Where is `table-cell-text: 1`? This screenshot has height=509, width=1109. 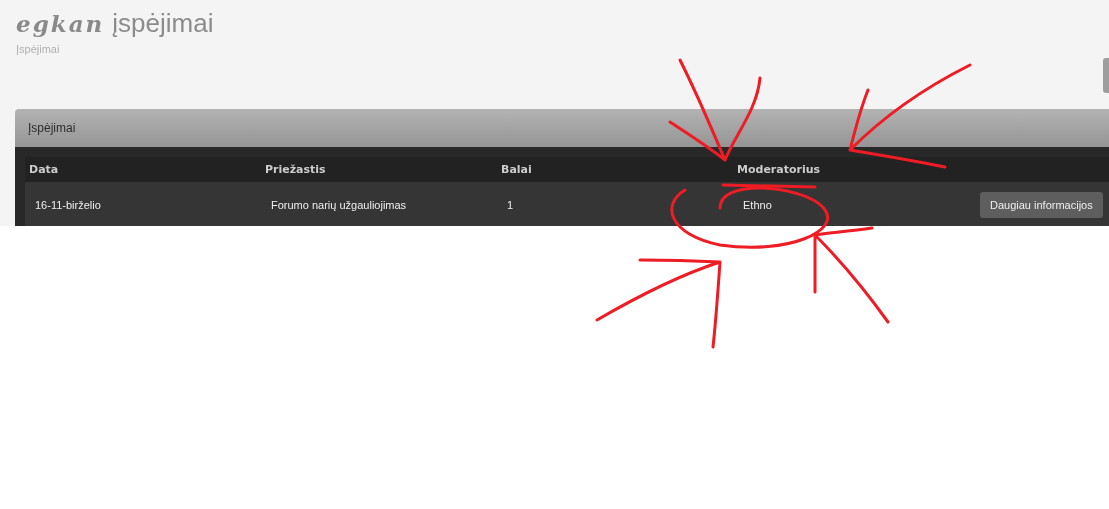
table-cell-text: 1 is located at coordinates (511, 205).